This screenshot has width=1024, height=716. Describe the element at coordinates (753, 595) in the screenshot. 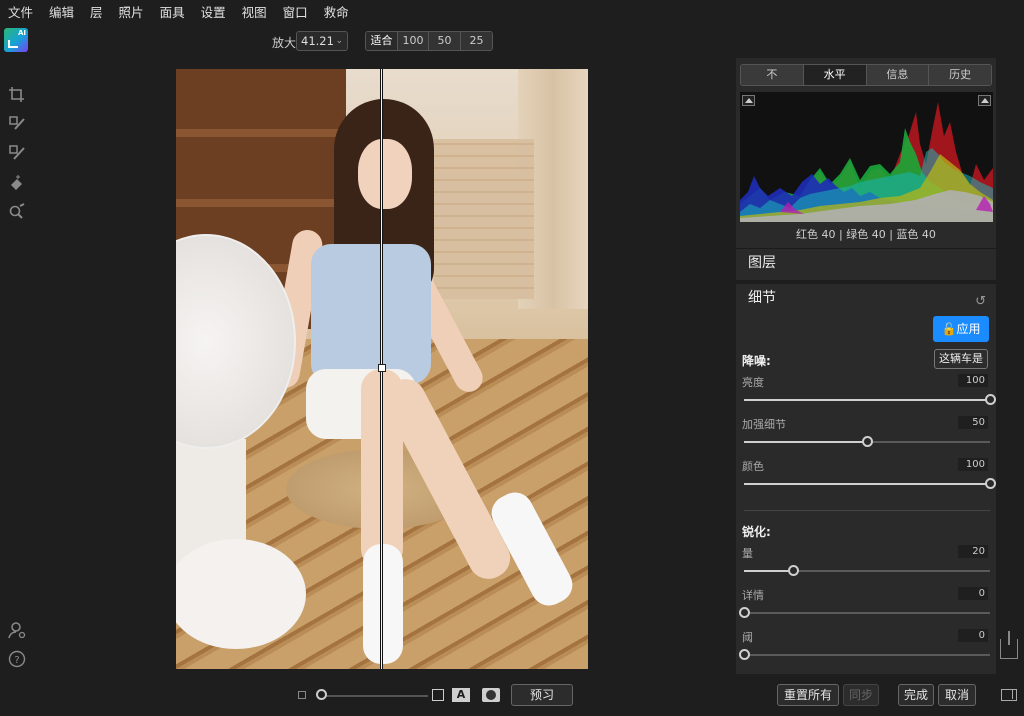

I see `details-label: 详情` at that location.